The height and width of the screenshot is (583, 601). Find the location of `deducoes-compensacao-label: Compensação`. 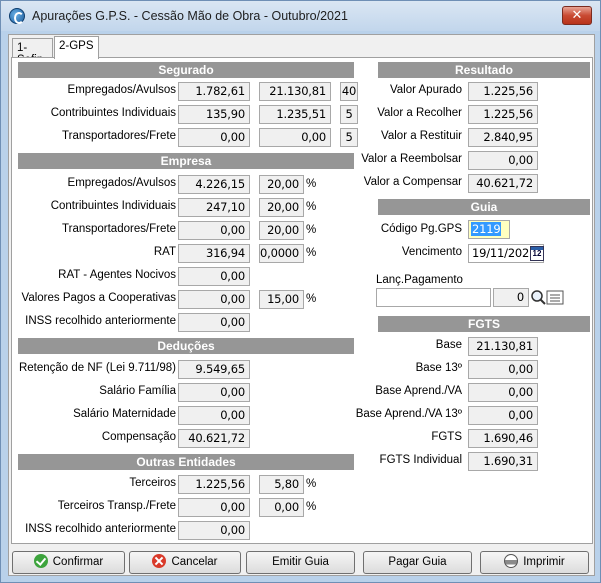

deducoes-compensacao-label: Compensação is located at coordinates (138, 437).